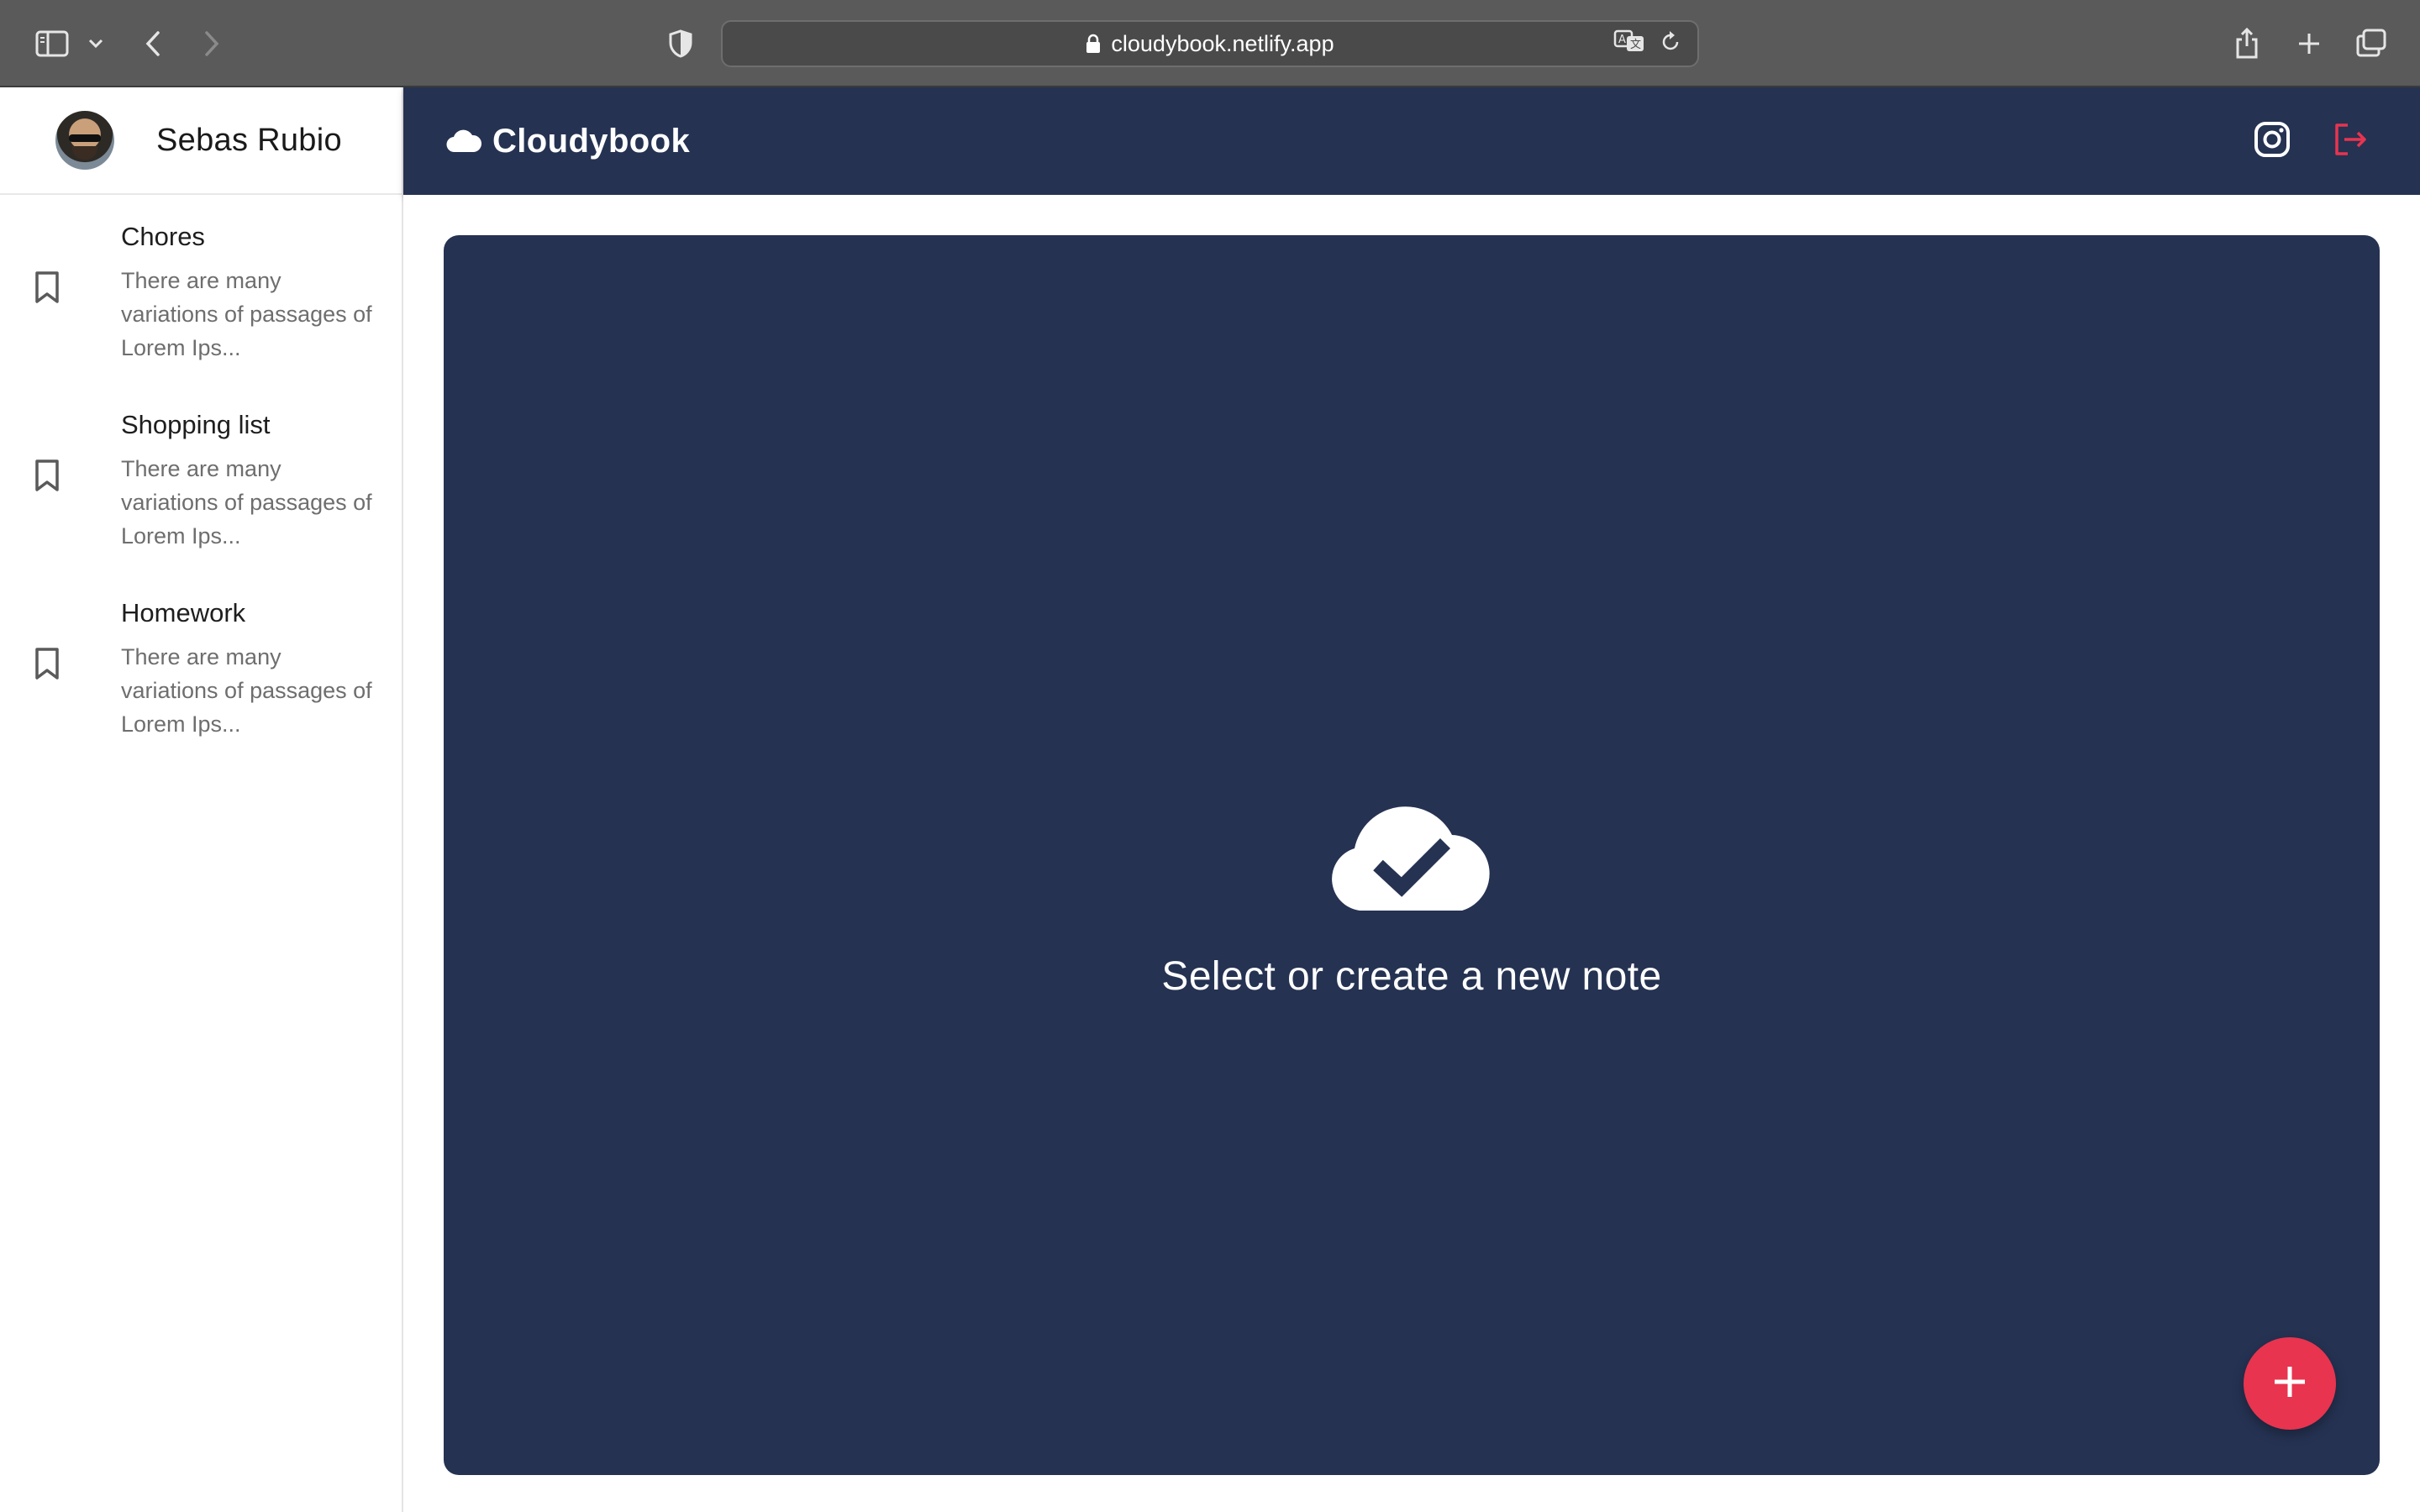  I want to click on address-bar: cloudybook.netlify.app A文, so click(1210, 43).